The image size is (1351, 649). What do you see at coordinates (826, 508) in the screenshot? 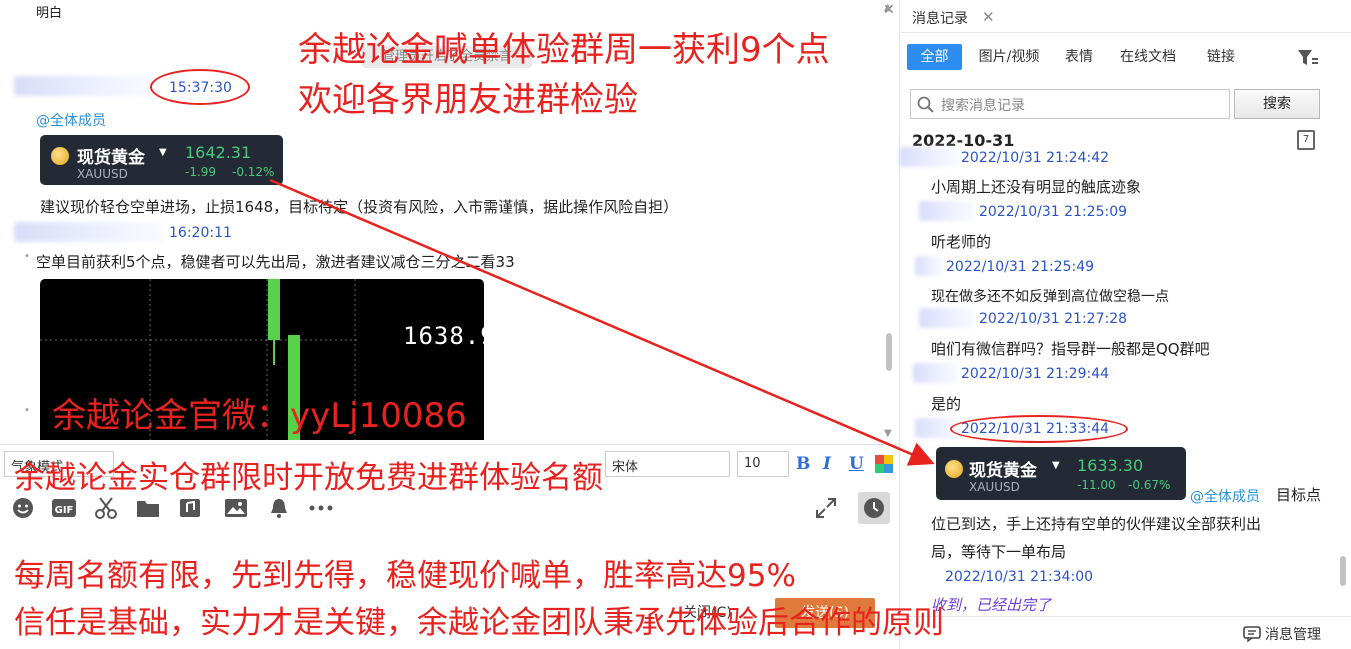
I see `expand-icon` at bounding box center [826, 508].